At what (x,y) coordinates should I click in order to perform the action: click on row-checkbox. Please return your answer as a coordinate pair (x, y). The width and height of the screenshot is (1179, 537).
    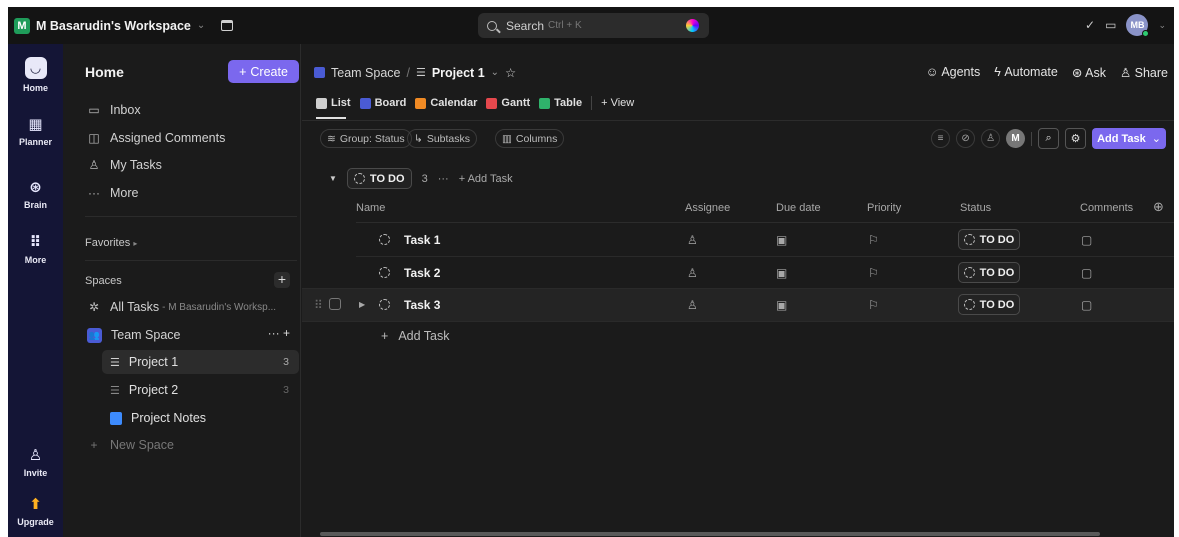
    Looking at the image, I should click on (335, 304).